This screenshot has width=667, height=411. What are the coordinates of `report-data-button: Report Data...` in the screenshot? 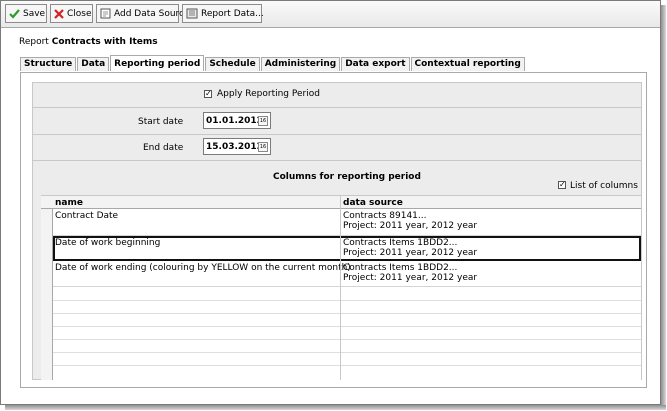 It's located at (223, 13).